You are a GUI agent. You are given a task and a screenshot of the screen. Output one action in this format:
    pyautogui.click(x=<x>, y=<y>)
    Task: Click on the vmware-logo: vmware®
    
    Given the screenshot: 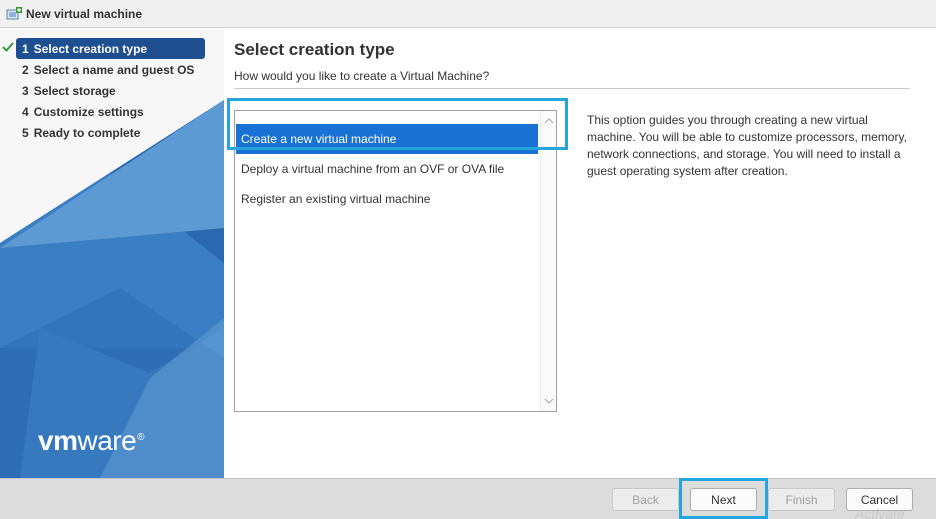 What is the action you would take?
    pyautogui.click(x=91, y=441)
    